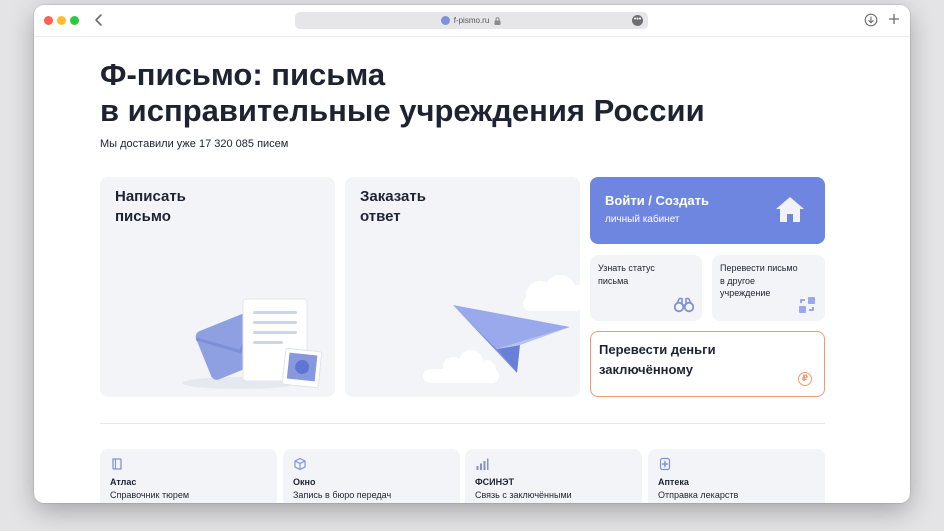 The image size is (944, 531). Describe the element at coordinates (626, 274) in the screenshot. I see `check-status-title: Узнать статус письма` at that location.